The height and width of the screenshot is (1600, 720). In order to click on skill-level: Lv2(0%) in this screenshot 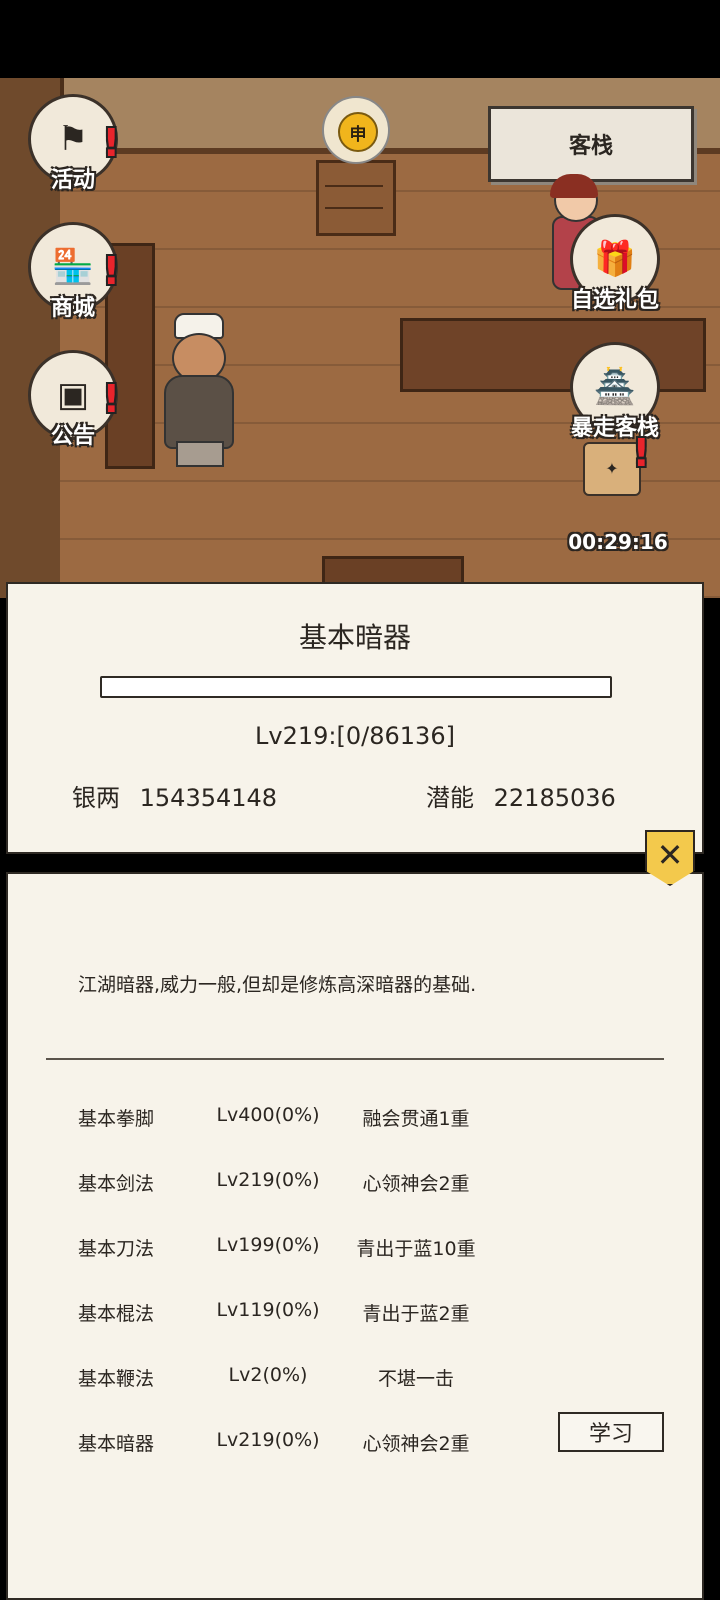, I will do `click(268, 1375)`.